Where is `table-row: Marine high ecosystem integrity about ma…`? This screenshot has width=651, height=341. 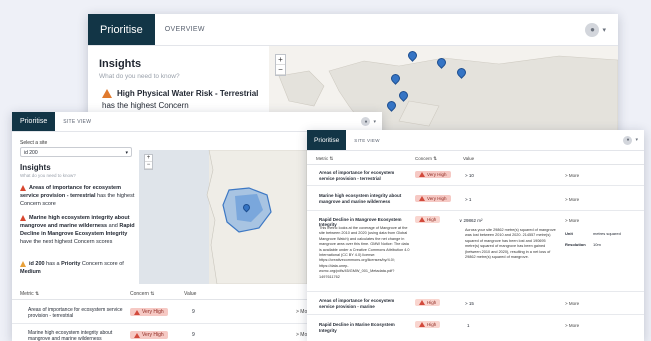
table-row: Marine high ecosystem integrity about ma… is located at coordinates (475, 199).